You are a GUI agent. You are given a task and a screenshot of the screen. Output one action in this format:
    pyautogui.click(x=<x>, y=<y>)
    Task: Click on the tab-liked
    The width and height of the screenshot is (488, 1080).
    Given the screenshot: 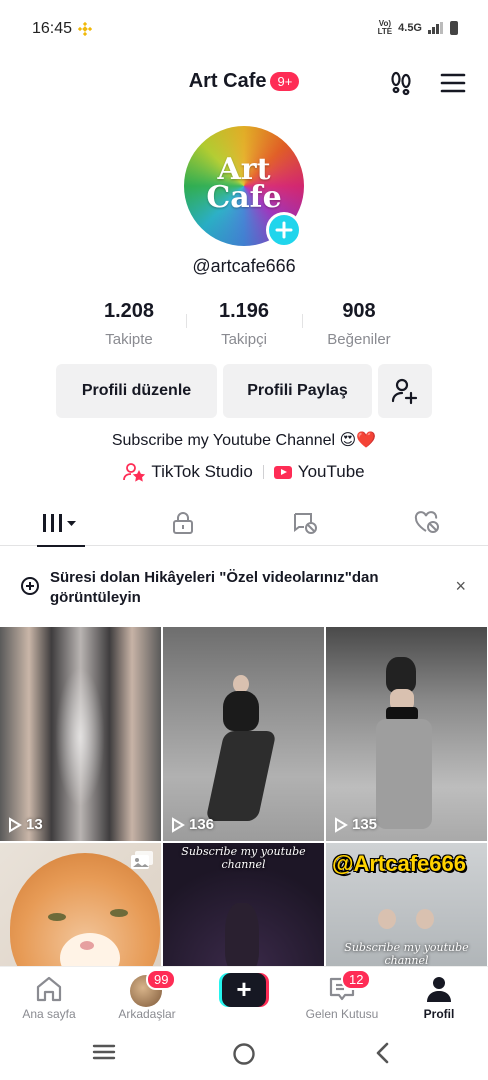 What is the action you would take?
    pyautogui.click(x=427, y=523)
    